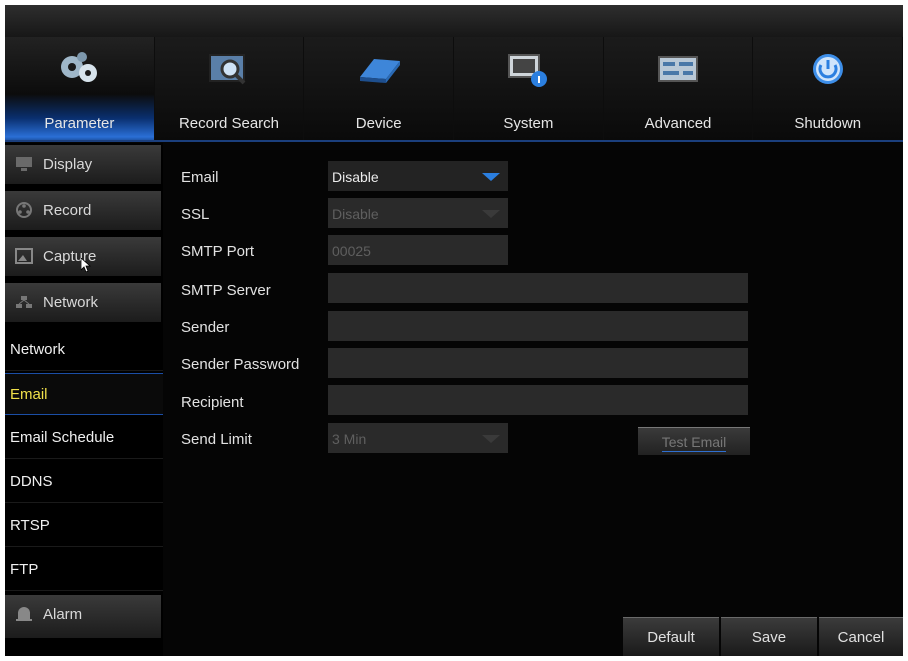 The height and width of the screenshot is (661, 908). I want to click on sidebar-subitem-ftp: FTP, so click(84, 570).